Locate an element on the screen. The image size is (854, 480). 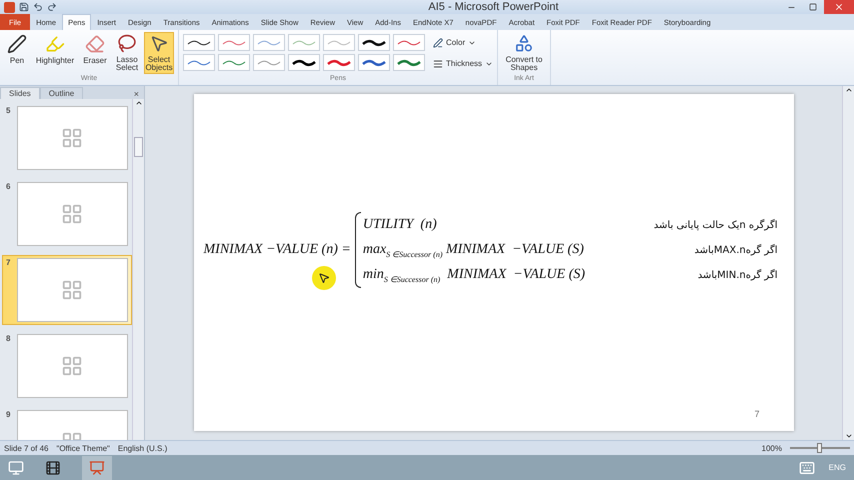
ribbon-tool-button: Lasso Select is located at coordinates (127, 53).